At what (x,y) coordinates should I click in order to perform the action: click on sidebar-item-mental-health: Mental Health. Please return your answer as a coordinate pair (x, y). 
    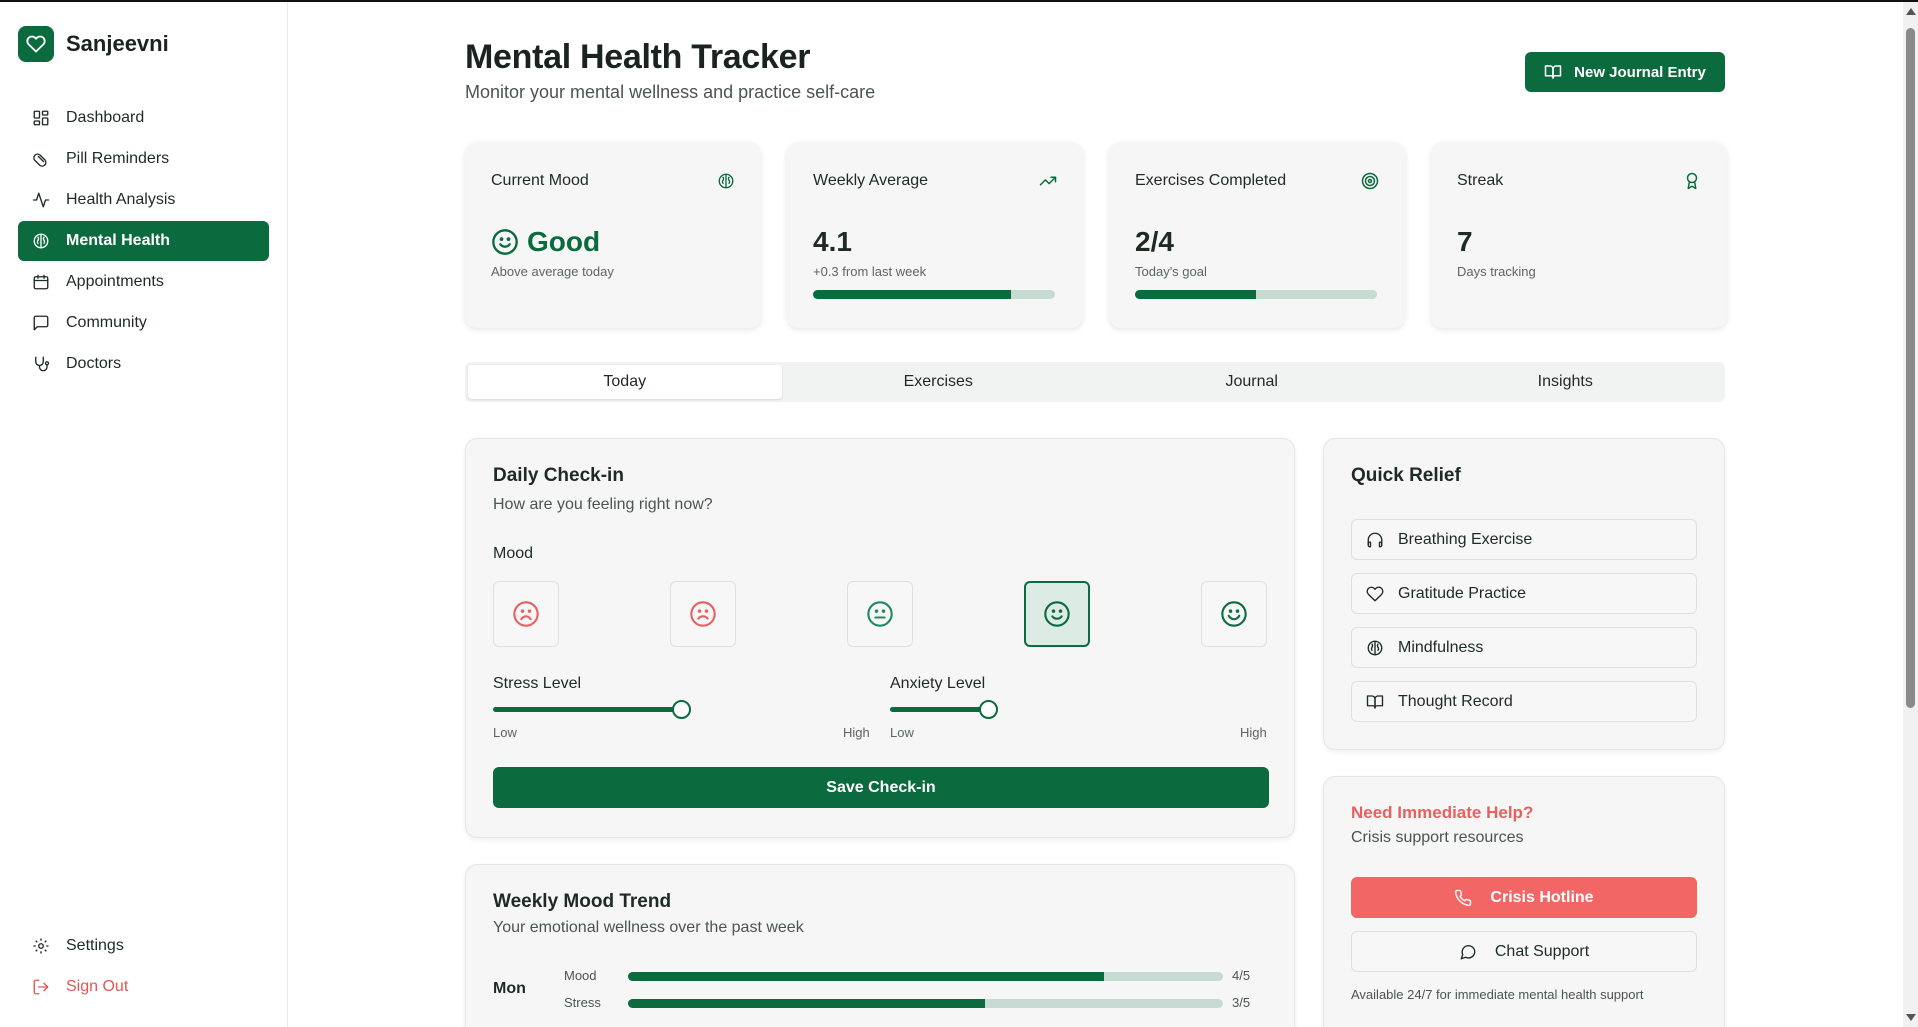
    Looking at the image, I should click on (143, 241).